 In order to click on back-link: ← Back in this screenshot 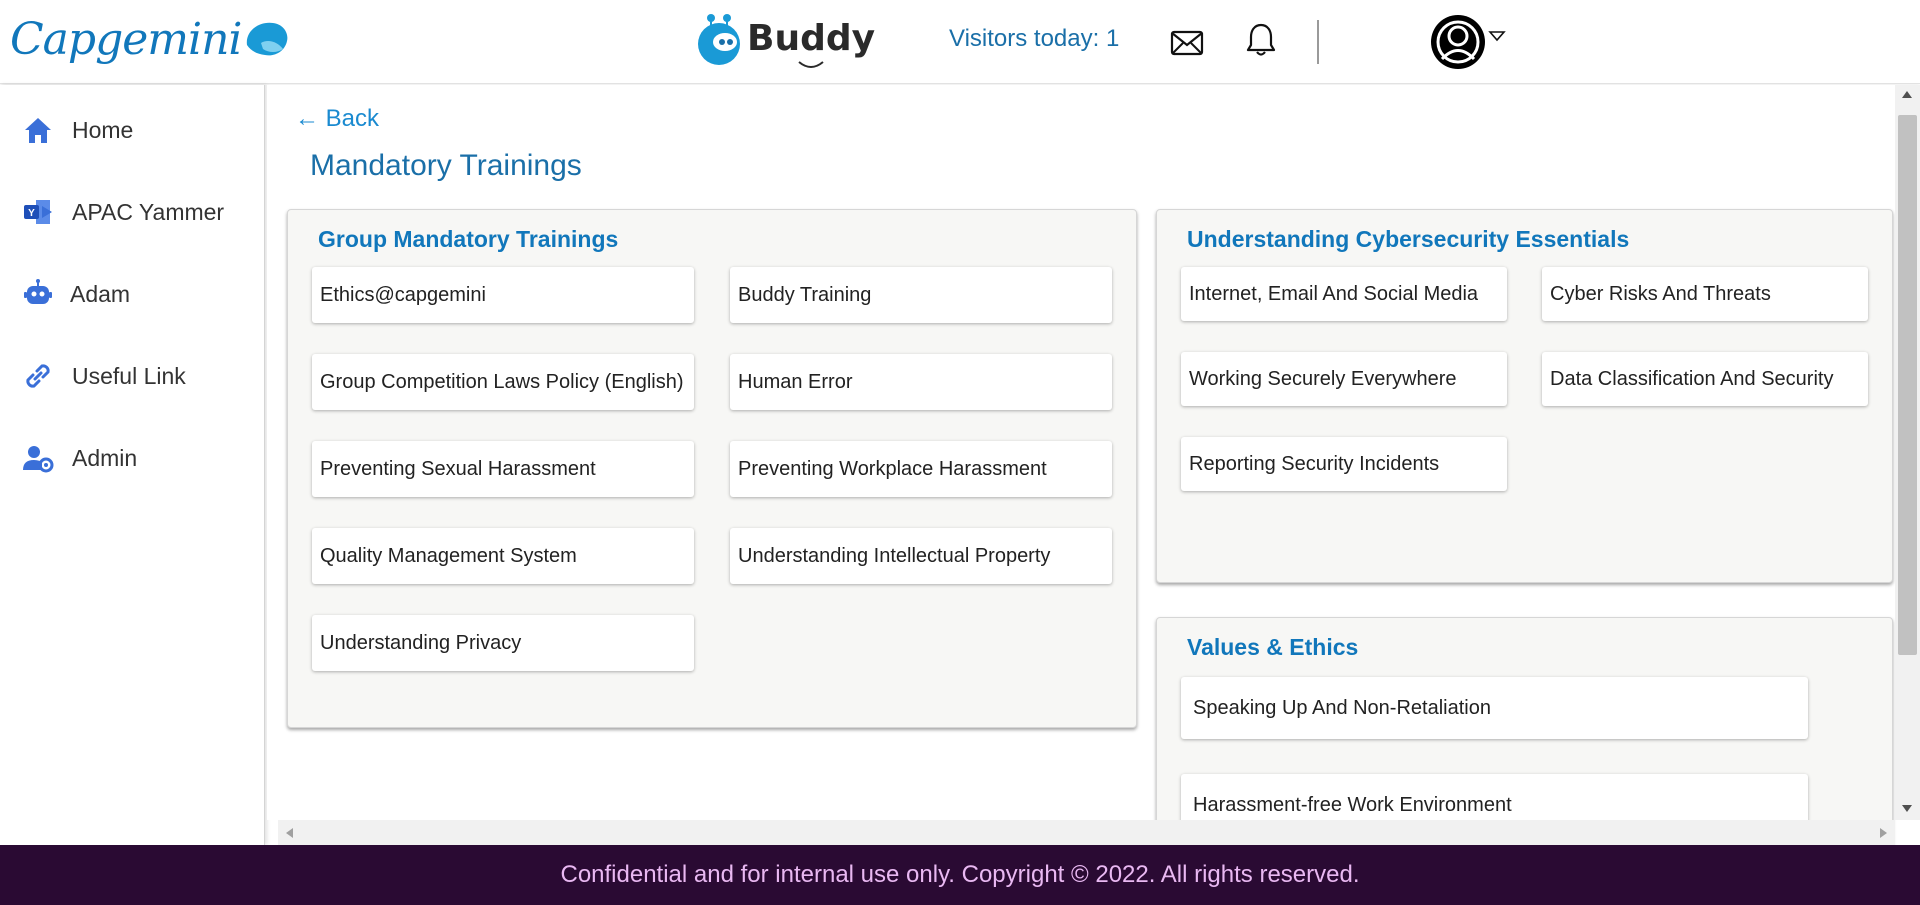, I will do `click(337, 119)`.